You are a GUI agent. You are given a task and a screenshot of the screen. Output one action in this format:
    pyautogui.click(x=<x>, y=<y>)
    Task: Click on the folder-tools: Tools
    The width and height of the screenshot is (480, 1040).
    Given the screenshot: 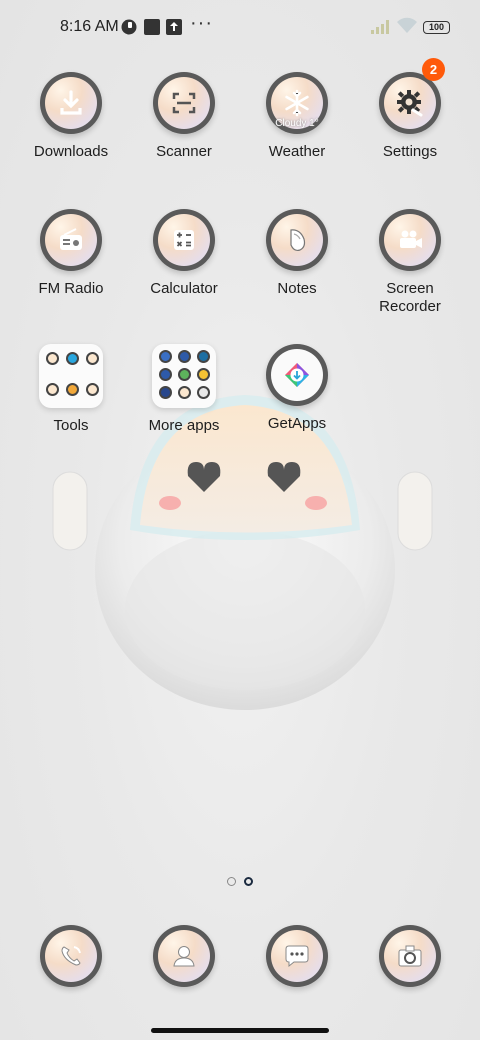 What is the action you would take?
    pyautogui.click(x=71, y=389)
    